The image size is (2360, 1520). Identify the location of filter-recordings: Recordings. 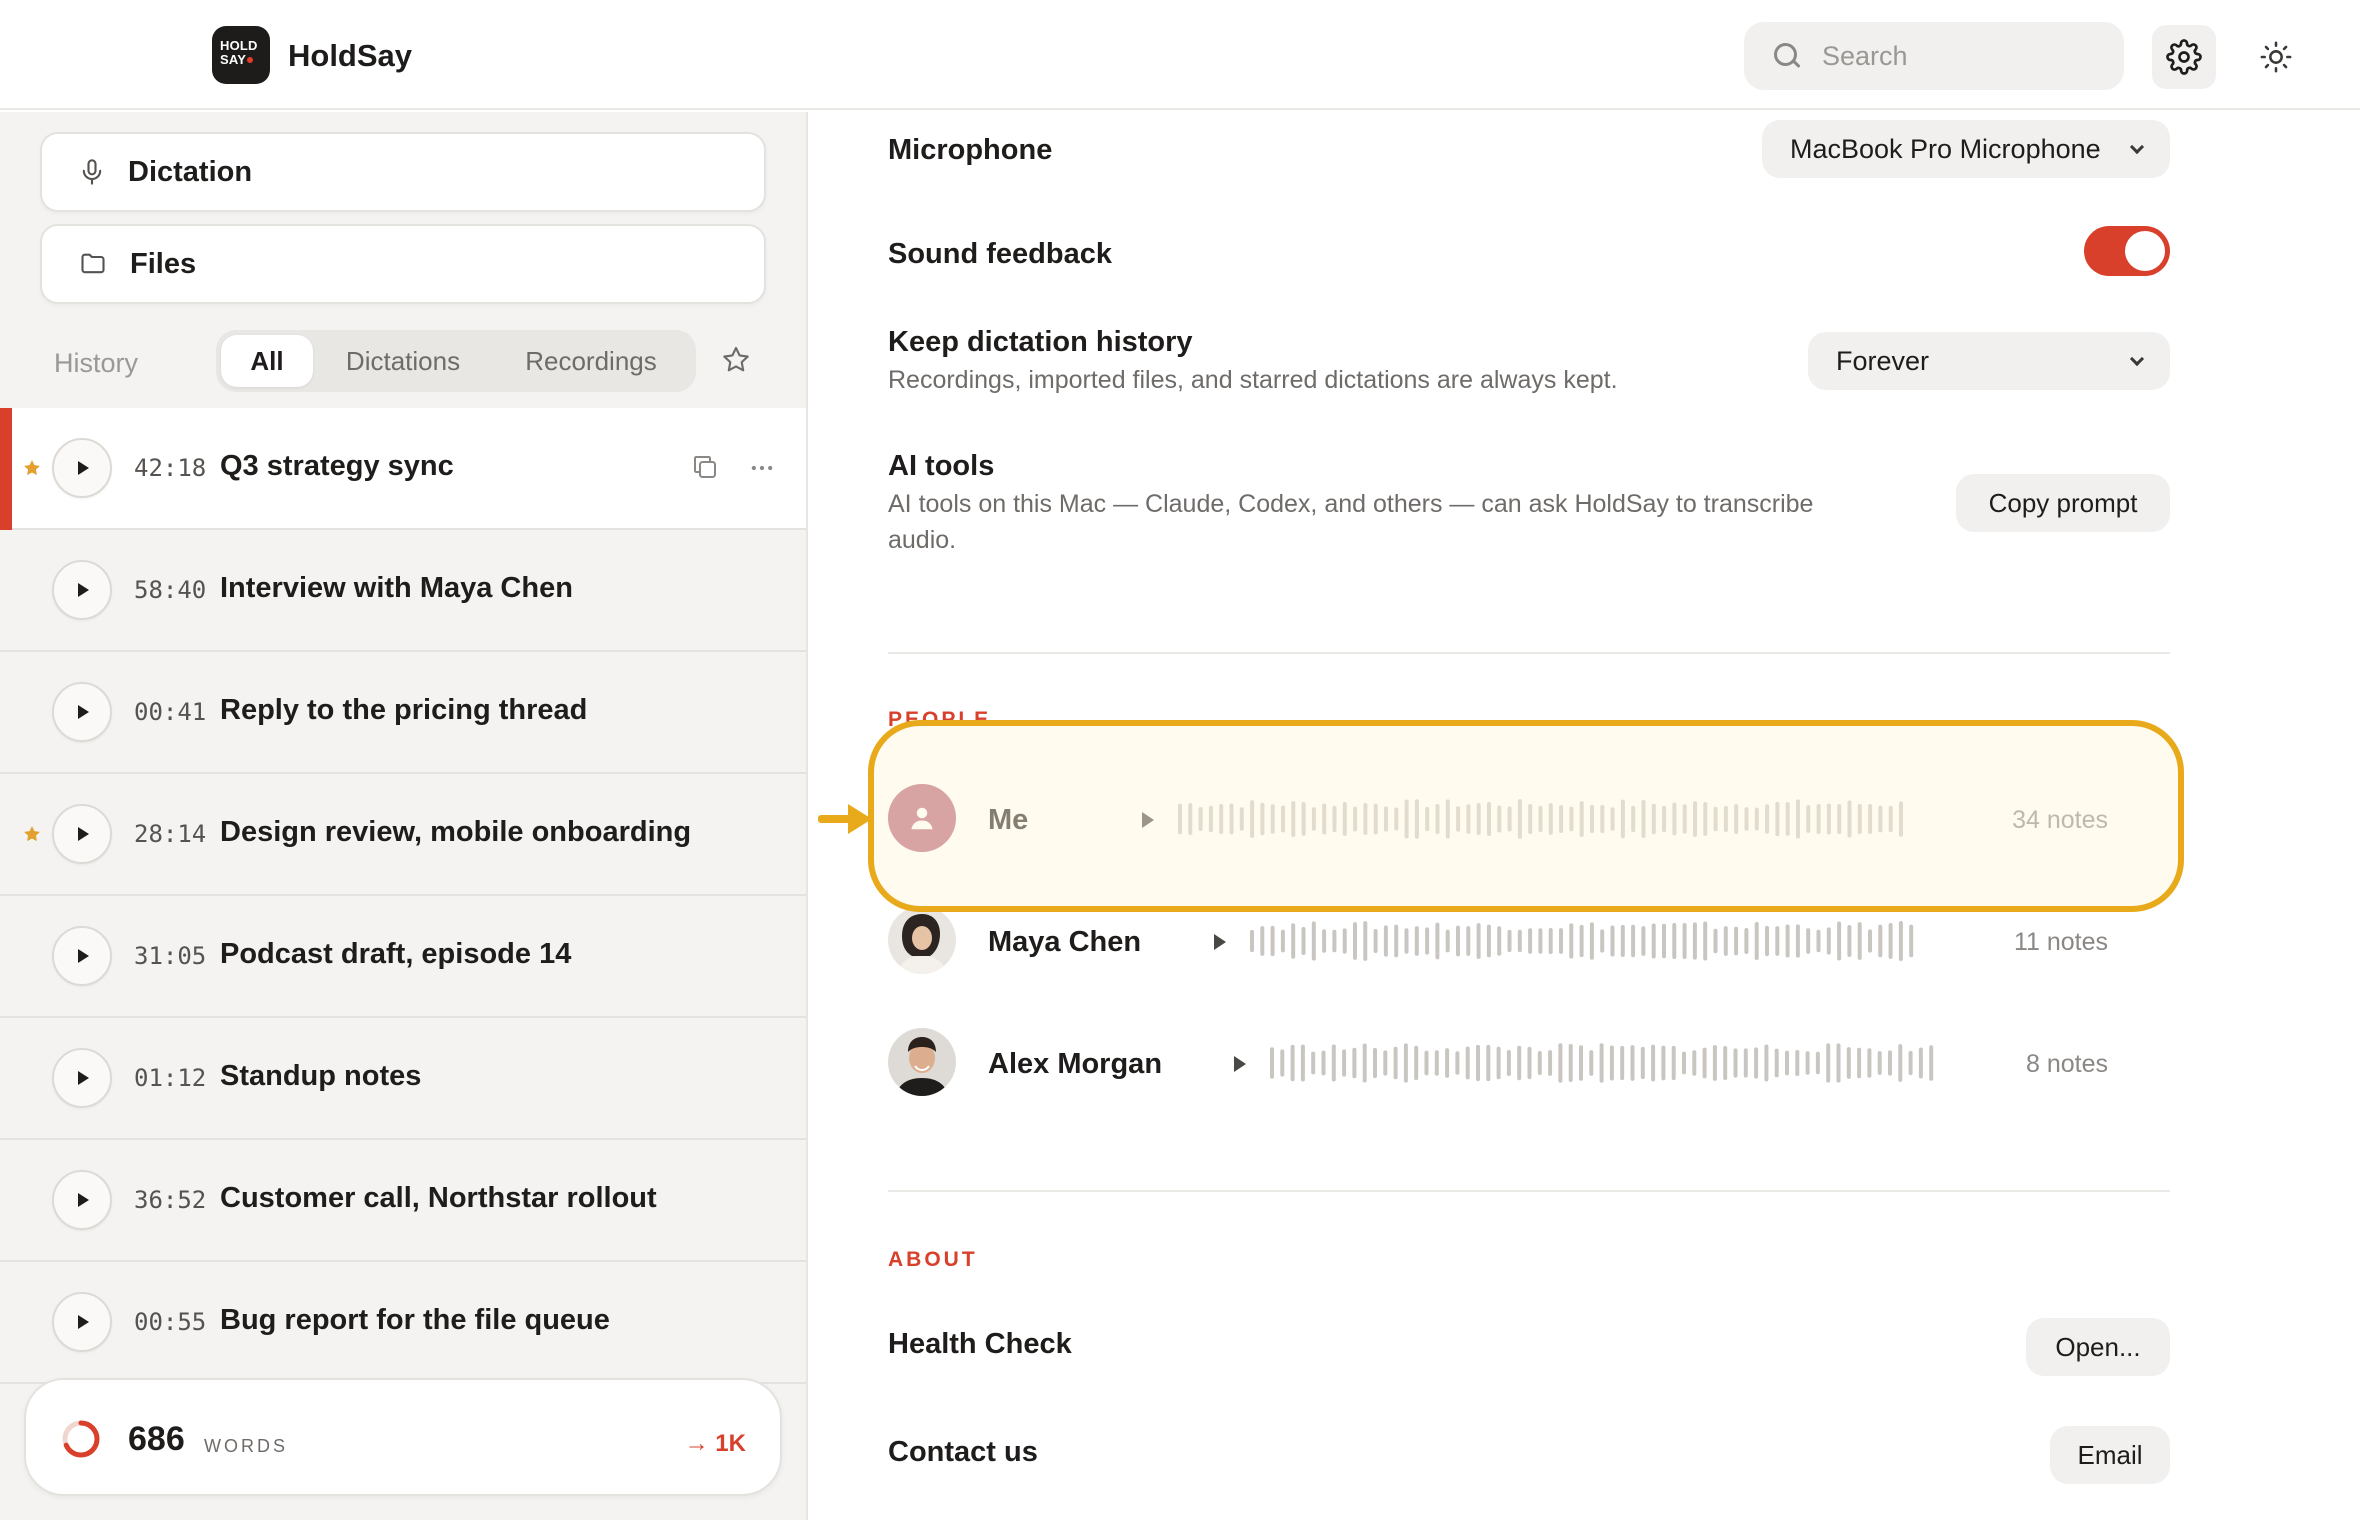
(591, 361).